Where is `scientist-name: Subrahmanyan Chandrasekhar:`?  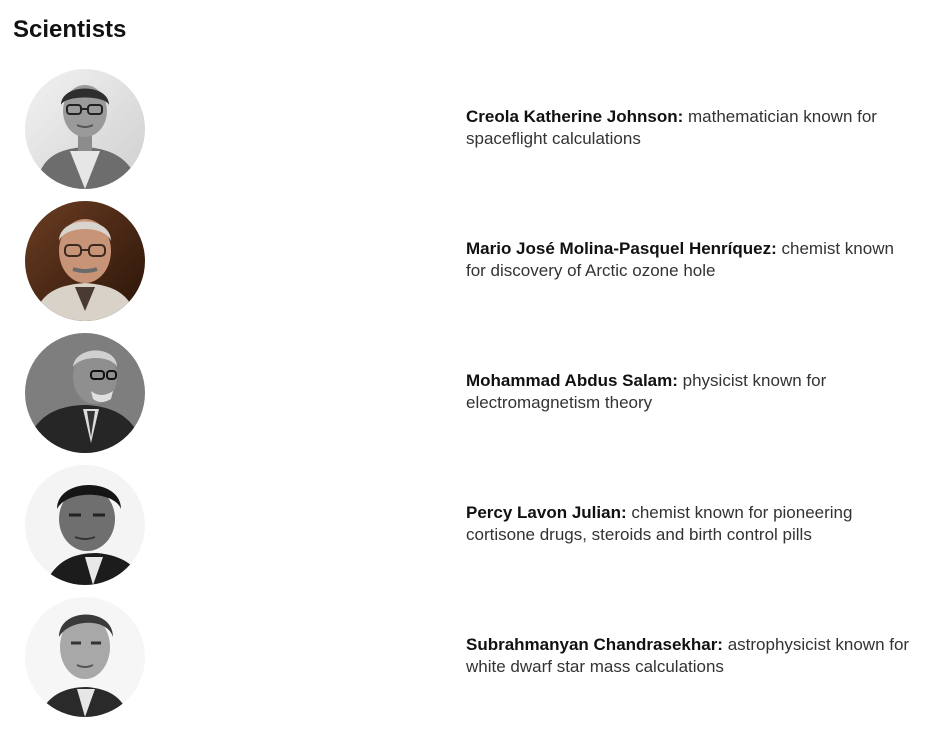
scientist-name: Subrahmanyan Chandrasekhar: is located at coordinates (594, 644).